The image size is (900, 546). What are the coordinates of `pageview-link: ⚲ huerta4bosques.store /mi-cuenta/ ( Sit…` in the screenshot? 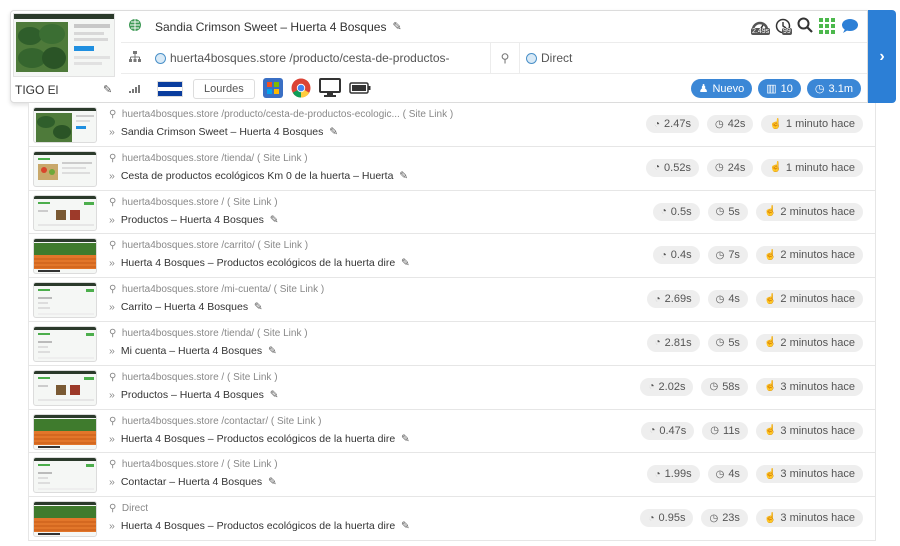 It's located at (216, 289).